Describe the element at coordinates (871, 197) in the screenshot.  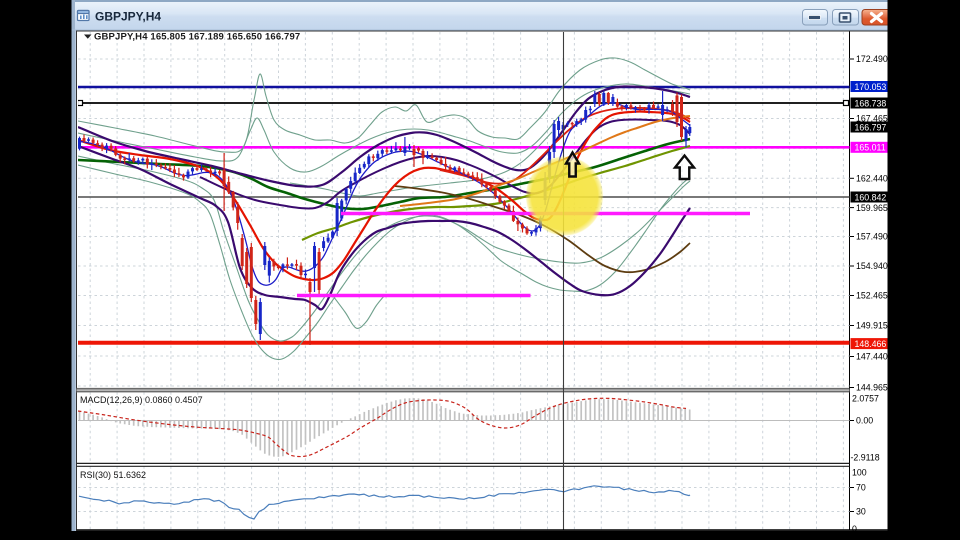
I see `svg-text: 160.842` at that location.